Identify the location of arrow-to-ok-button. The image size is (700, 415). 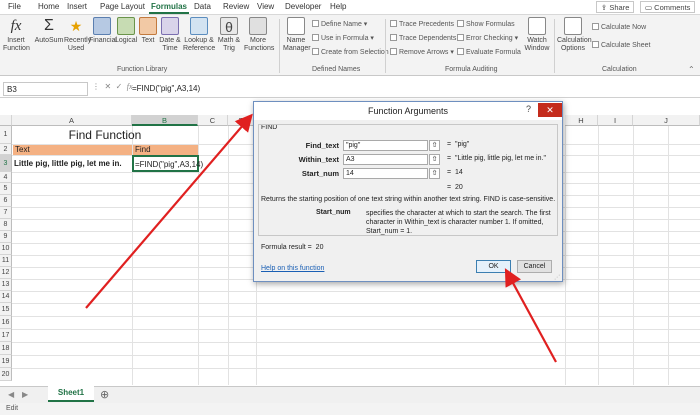
(530, 315).